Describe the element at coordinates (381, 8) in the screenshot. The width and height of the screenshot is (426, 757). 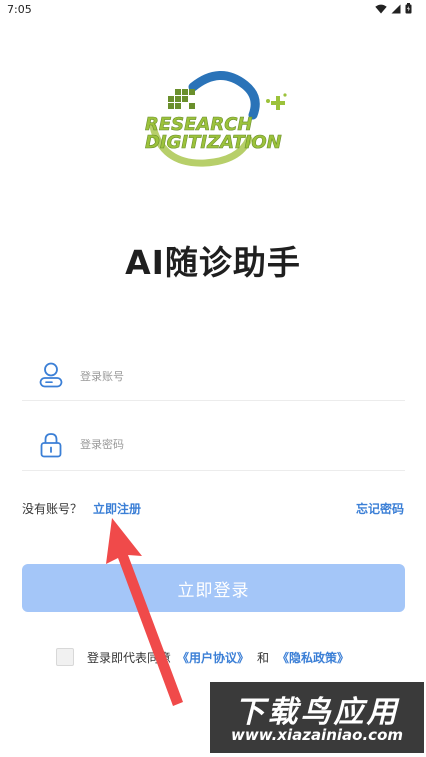
I see `wifi-icon` at that location.